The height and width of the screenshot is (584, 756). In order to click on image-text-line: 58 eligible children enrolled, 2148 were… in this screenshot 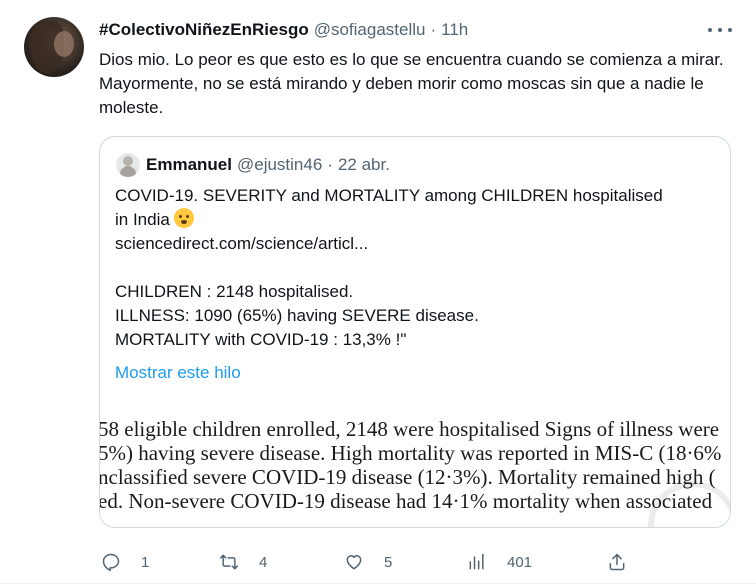, I will do `click(410, 429)`.